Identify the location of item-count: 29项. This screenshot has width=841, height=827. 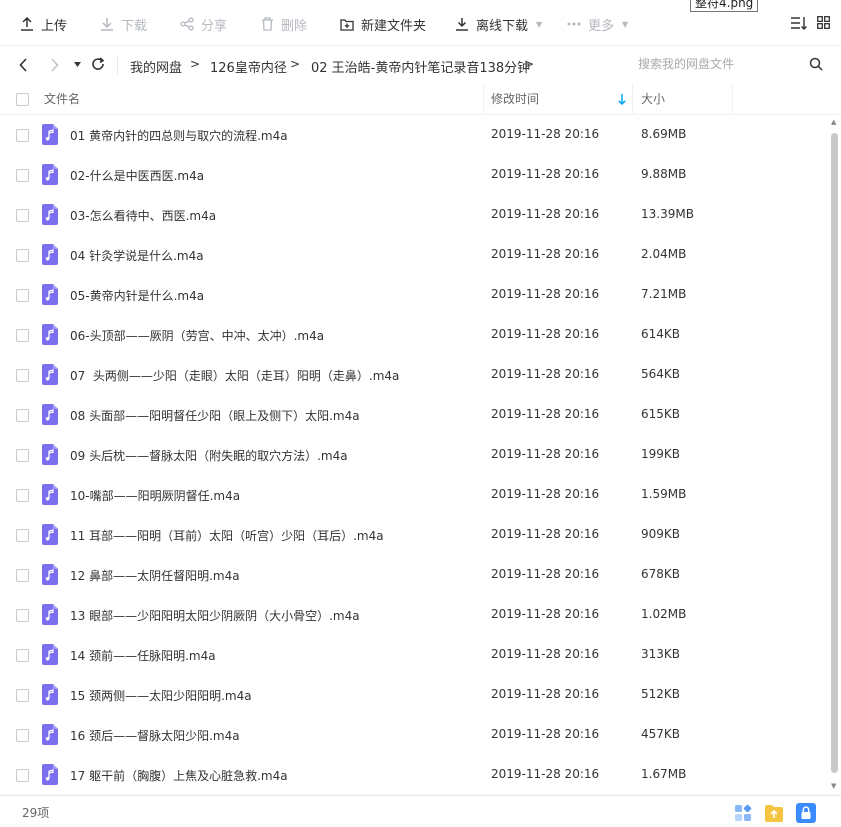
(36, 813).